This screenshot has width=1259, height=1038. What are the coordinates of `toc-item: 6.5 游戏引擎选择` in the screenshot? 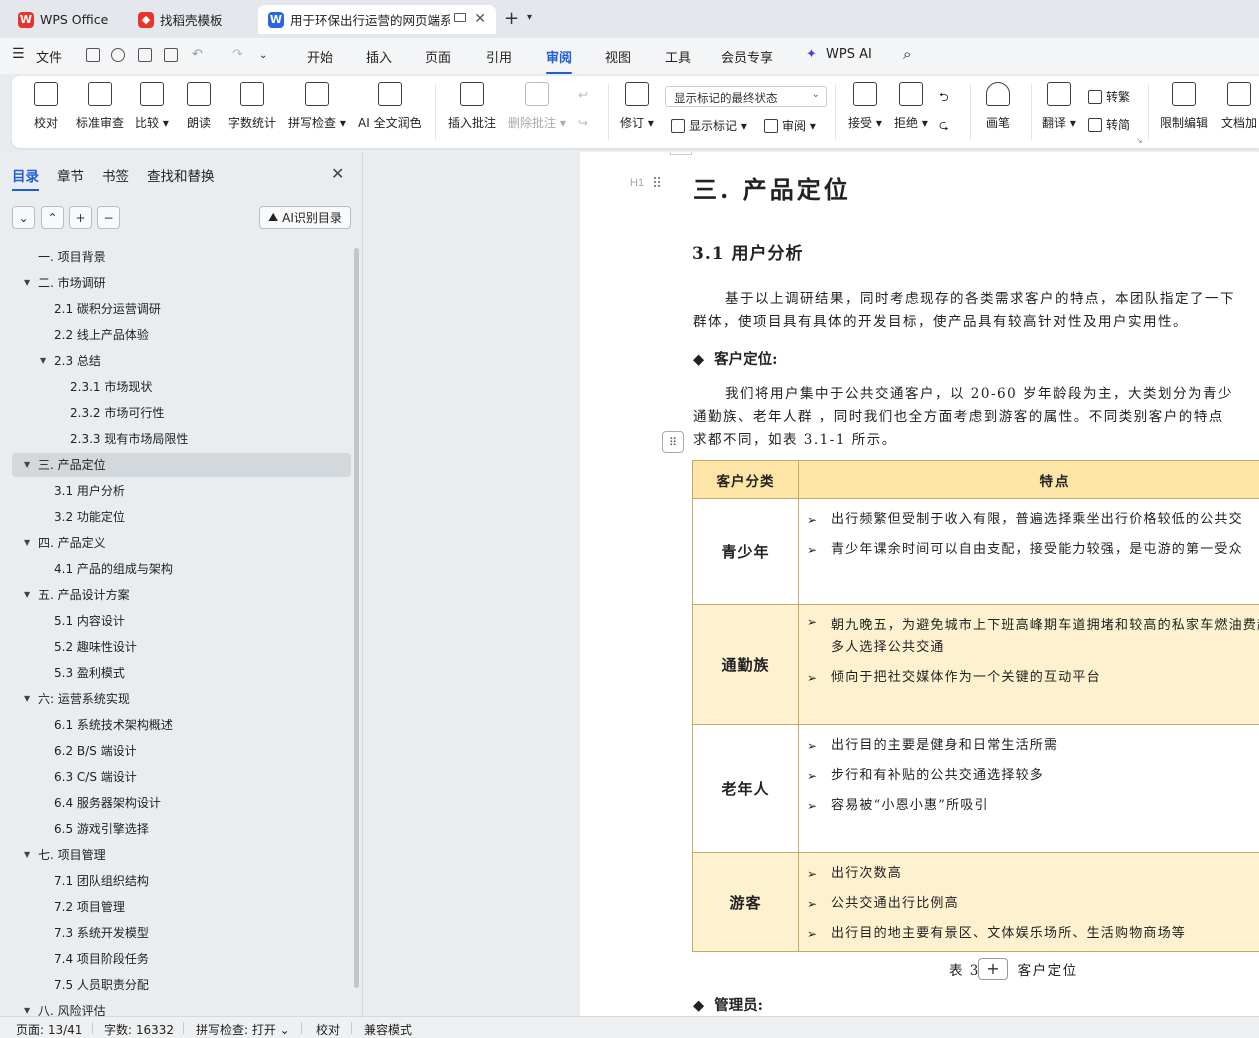 It's located at (181, 829).